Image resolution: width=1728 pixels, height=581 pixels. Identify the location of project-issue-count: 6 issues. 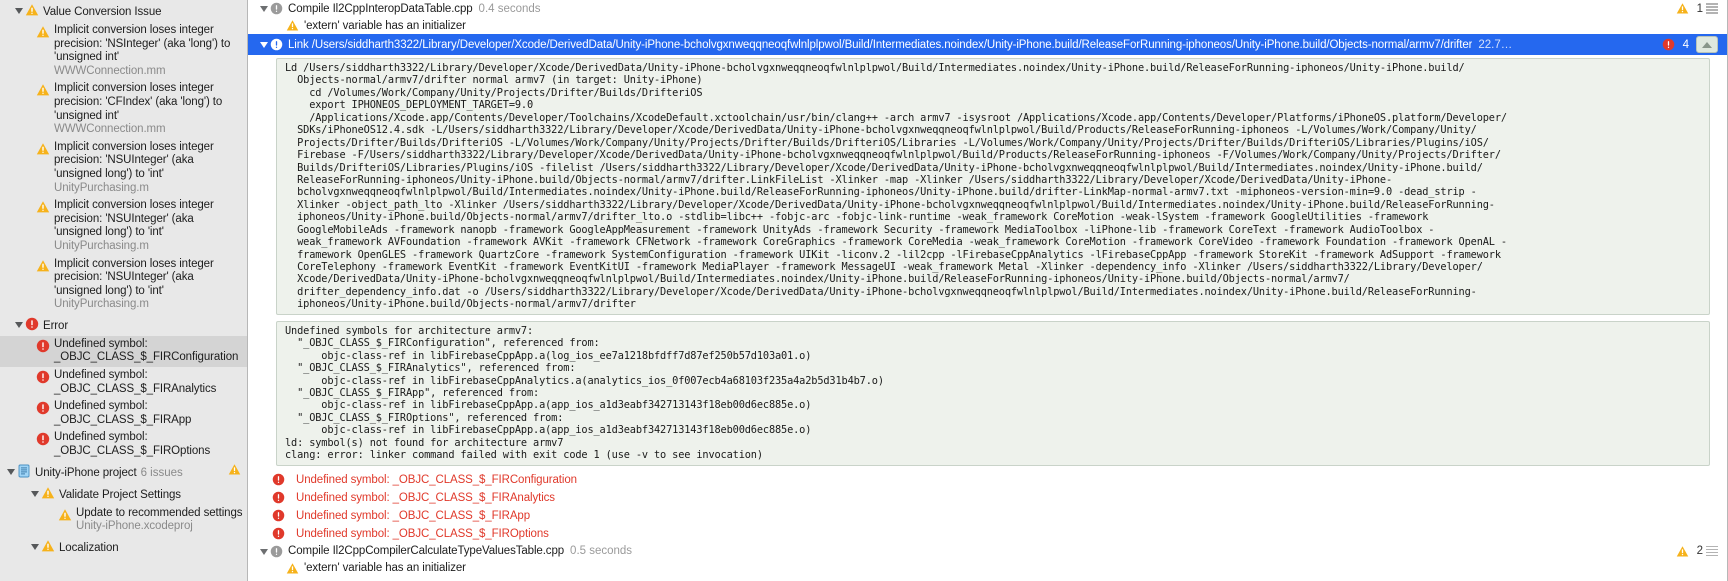
(161, 472).